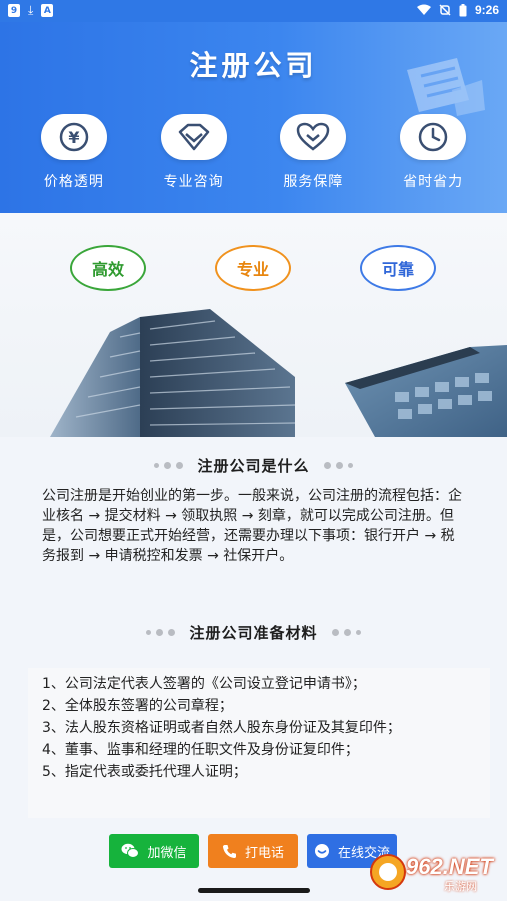  I want to click on mute-icon, so click(445, 10).